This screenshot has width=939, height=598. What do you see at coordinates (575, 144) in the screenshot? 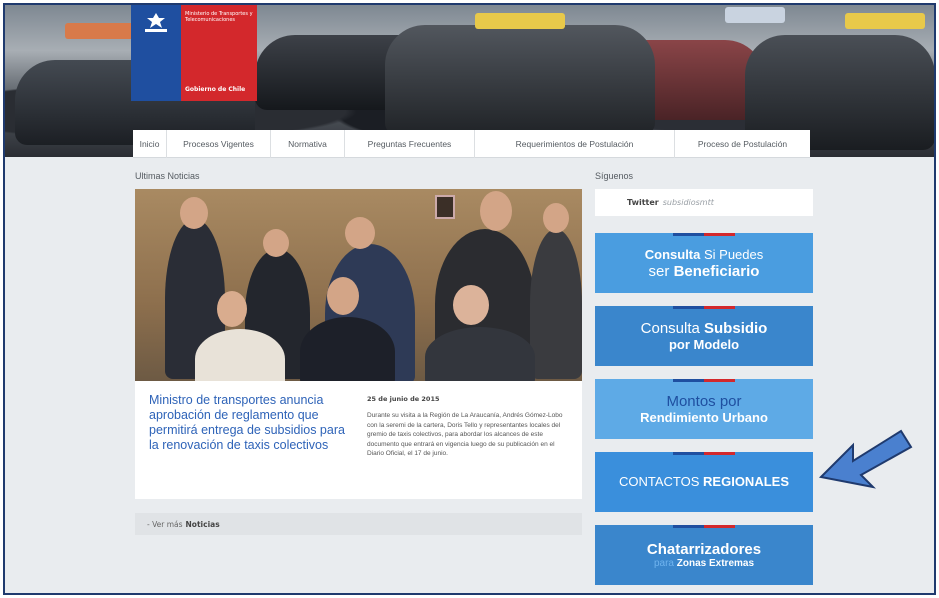
I see `nav-item-requerimientos: Requerimientos de Postulación` at bounding box center [575, 144].